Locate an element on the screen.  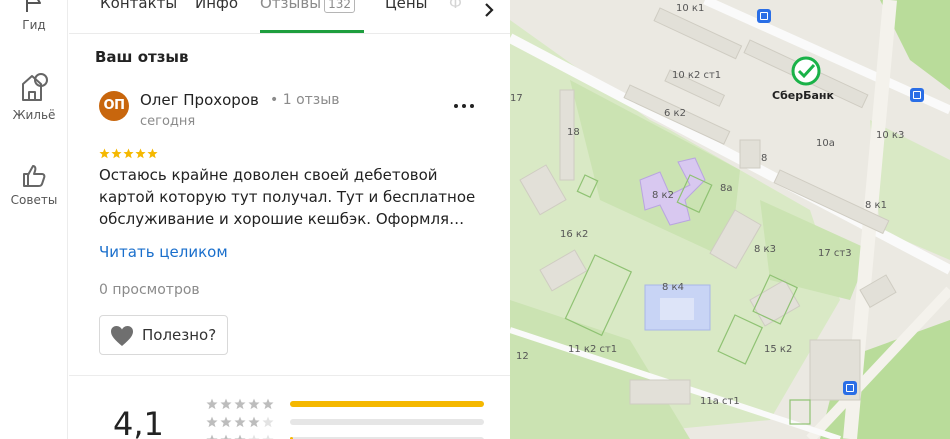
map-building-label: 12 is located at coordinates (522, 356).